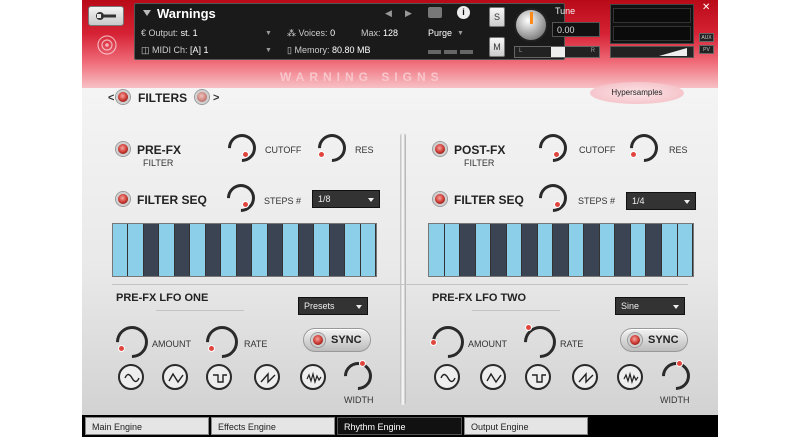 The image size is (800, 437). Describe the element at coordinates (186, 13) in the screenshot. I see `instrument-name: Warnings` at that location.